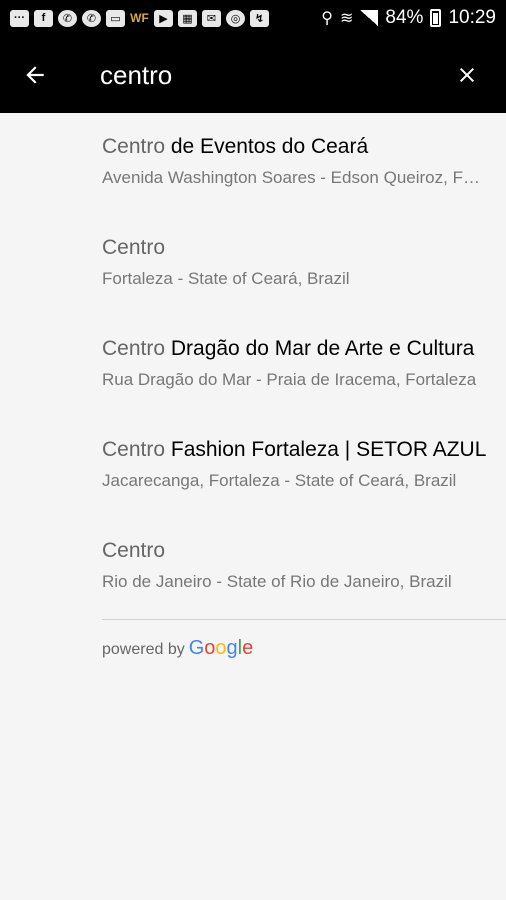 The height and width of the screenshot is (900, 506). Describe the element at coordinates (115, 18) in the screenshot. I see `sd-card-icon: ▭` at that location.